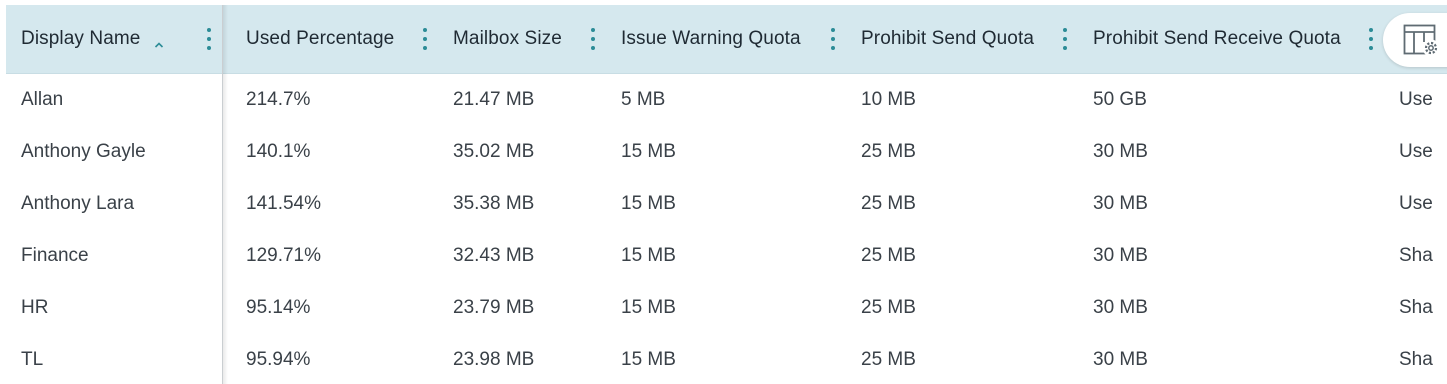  I want to click on column-header-mailbox-size: Mailbox Size, so click(507, 39).